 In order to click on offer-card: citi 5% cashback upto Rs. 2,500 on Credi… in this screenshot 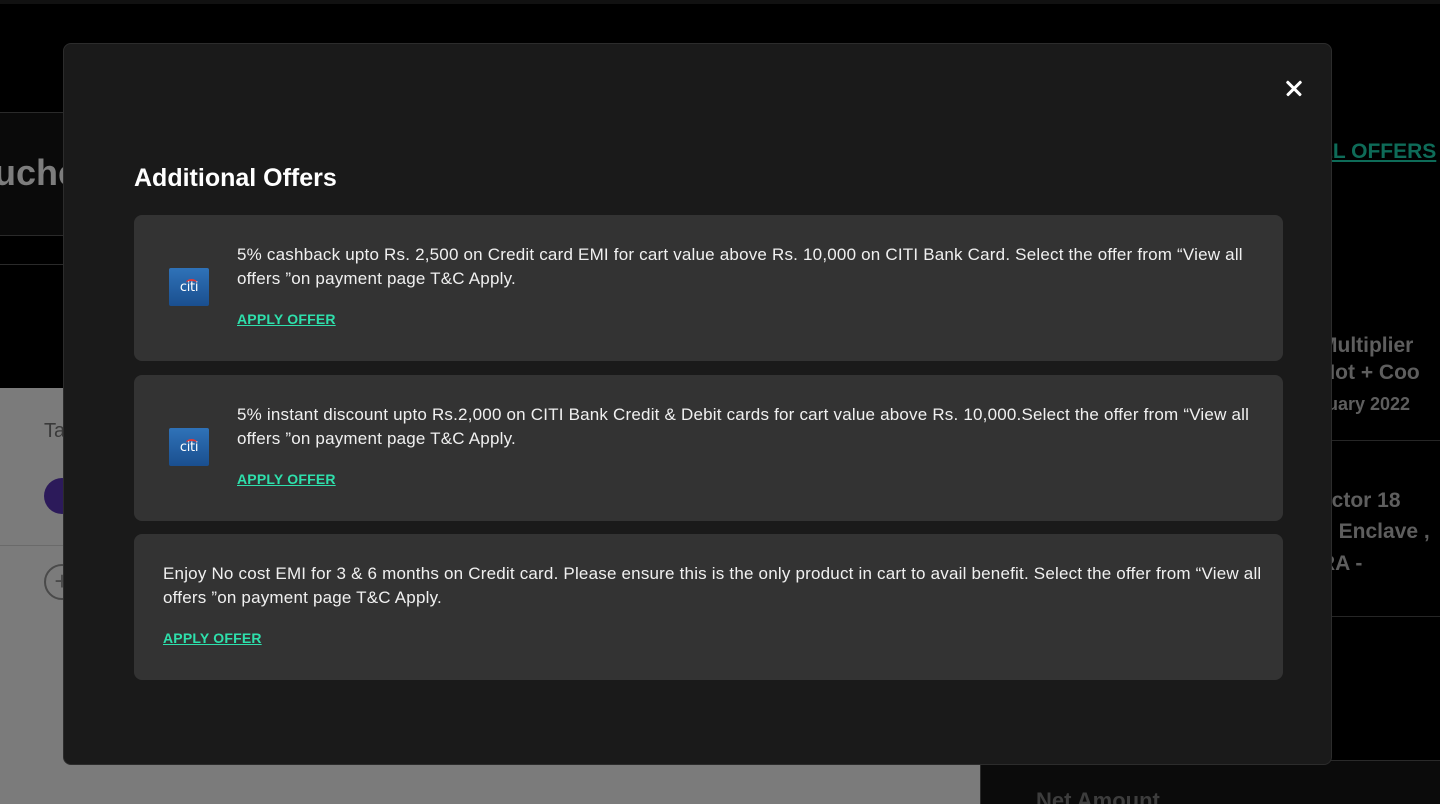, I will do `click(708, 288)`.